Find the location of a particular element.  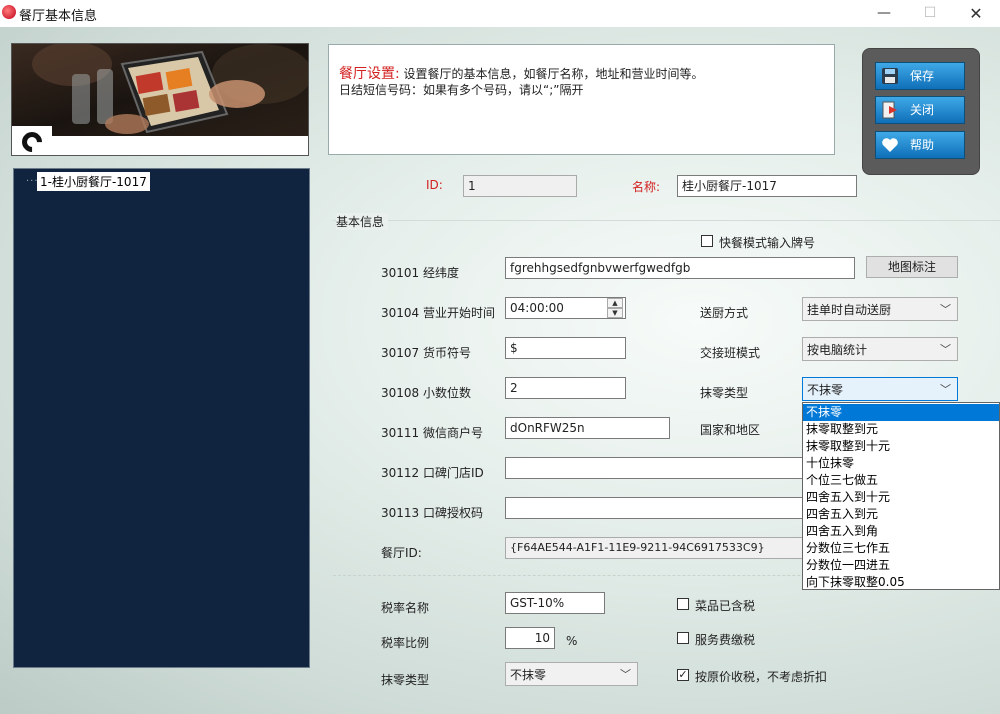

title-bar: 餐厅基本信息 — ☐ ✕ is located at coordinates (500, 13).